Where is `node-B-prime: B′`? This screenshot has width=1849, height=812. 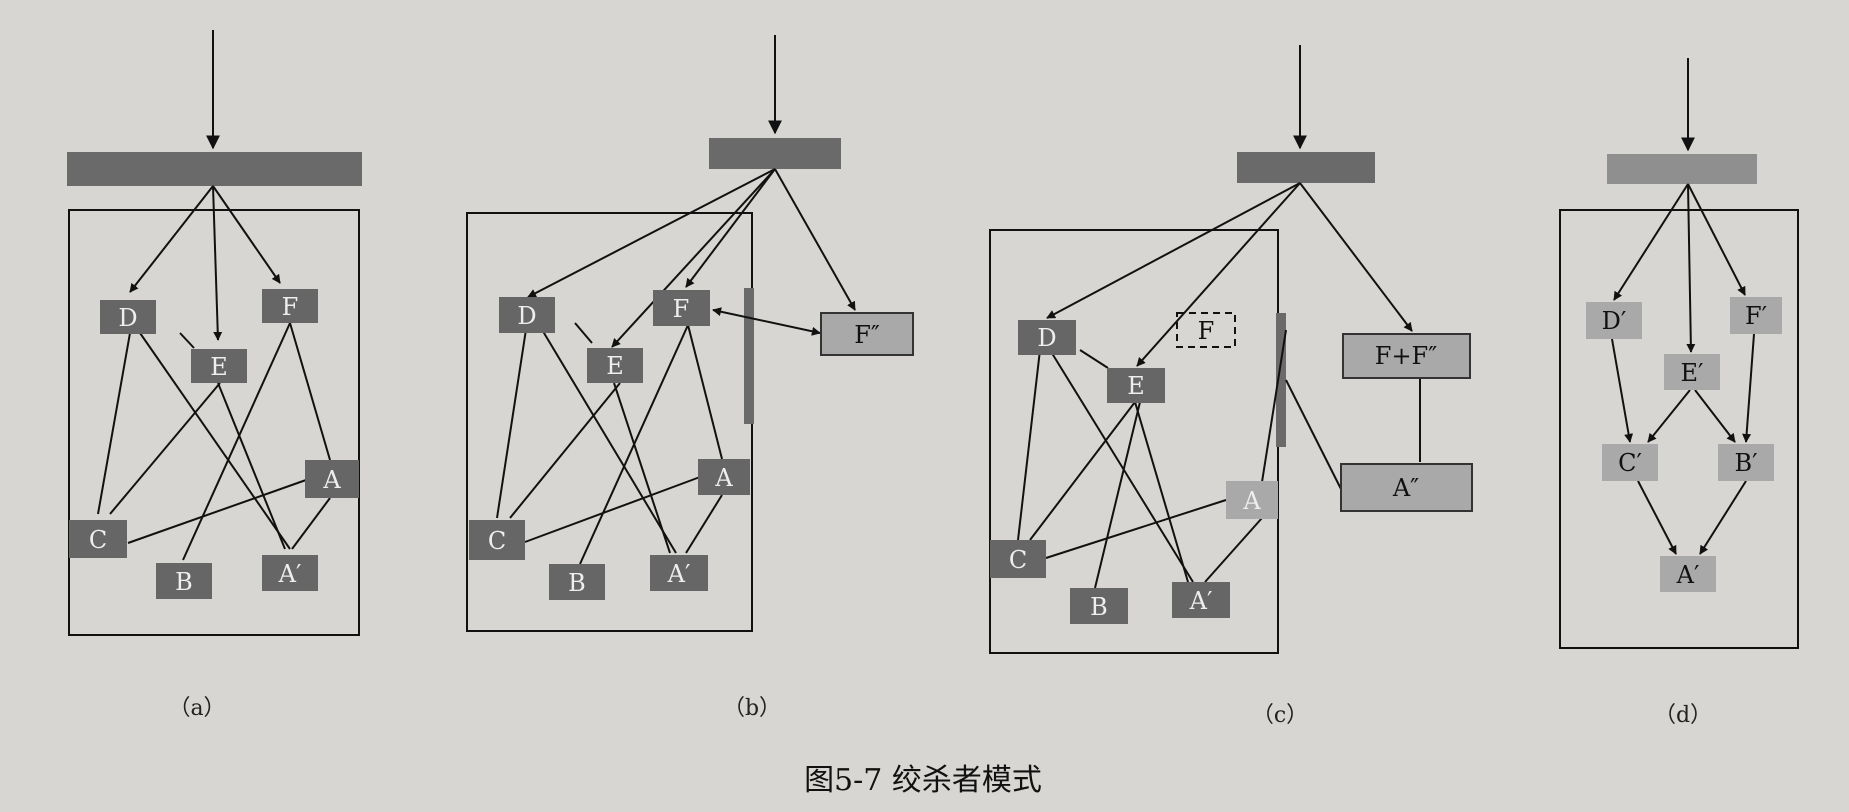 node-B-prime: B′ is located at coordinates (1746, 462).